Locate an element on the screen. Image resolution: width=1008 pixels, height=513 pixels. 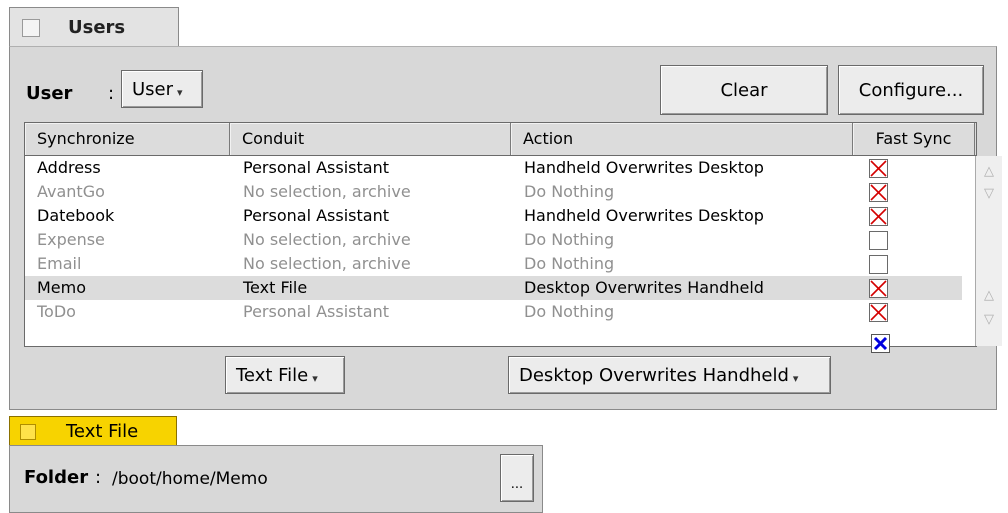
tab-users: Users is located at coordinates (94, 27).